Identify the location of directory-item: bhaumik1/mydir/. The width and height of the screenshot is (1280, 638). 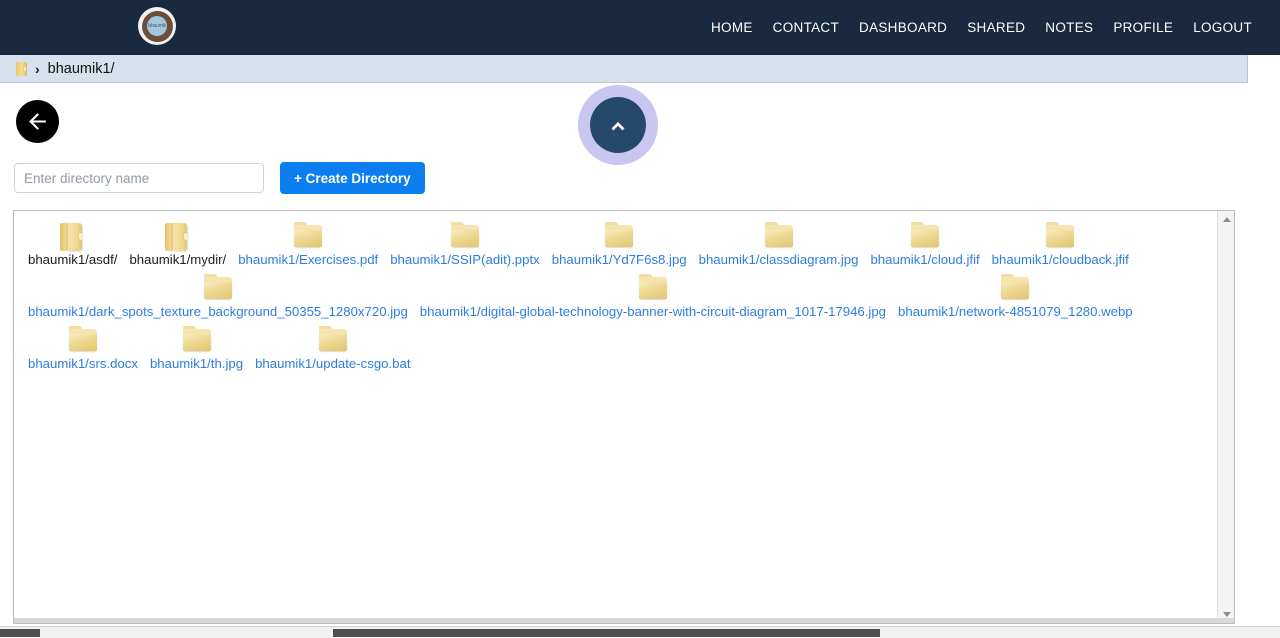
(177, 243).